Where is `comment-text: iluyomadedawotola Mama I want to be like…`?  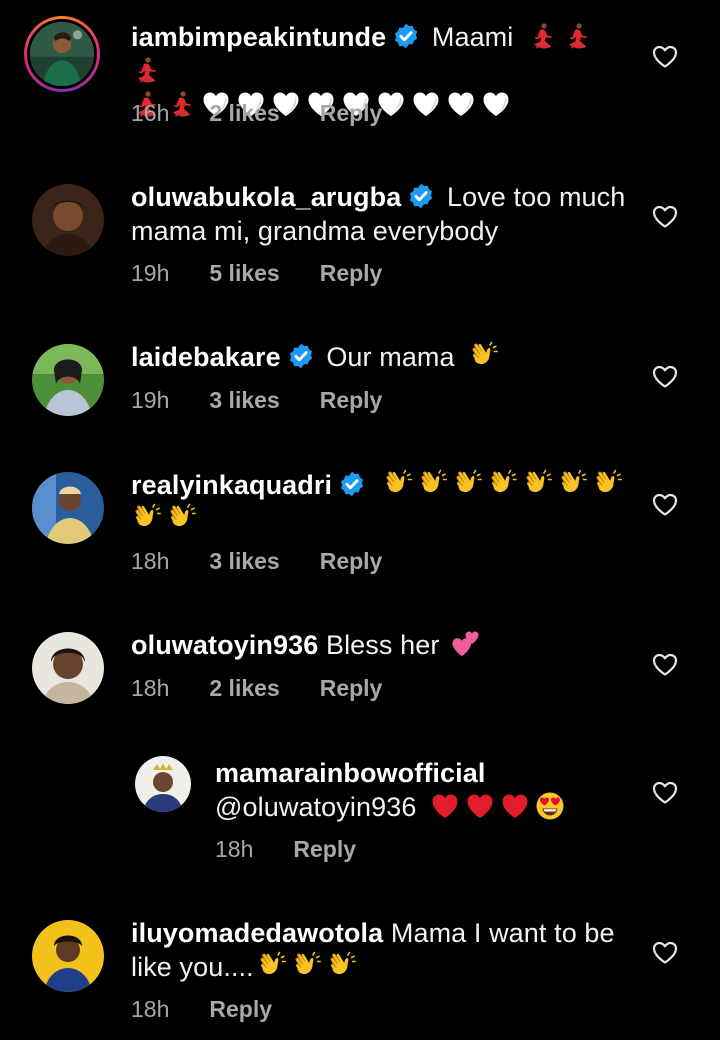 comment-text: iluyomadedawotola Mama I want to be like… is located at coordinates (381, 950).